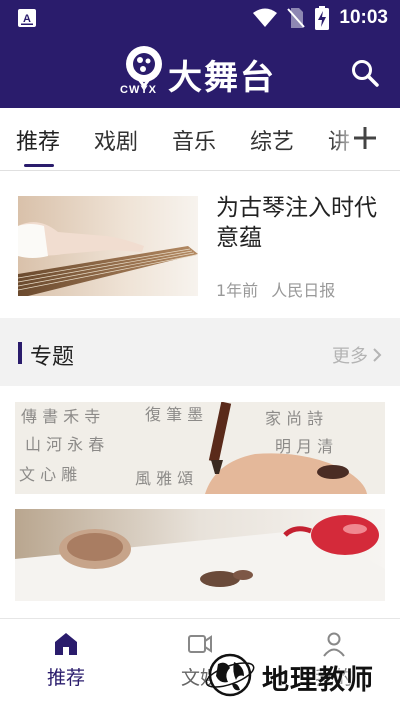 The image size is (400, 701). Describe the element at coordinates (65, 678) in the screenshot. I see `nav-recommend-label: 推荐` at that location.